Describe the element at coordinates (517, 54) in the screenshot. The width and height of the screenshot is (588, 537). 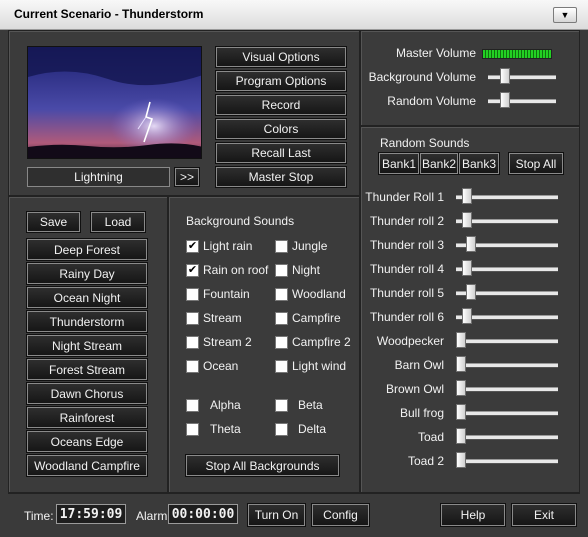
I see `master-volume-meter` at that location.